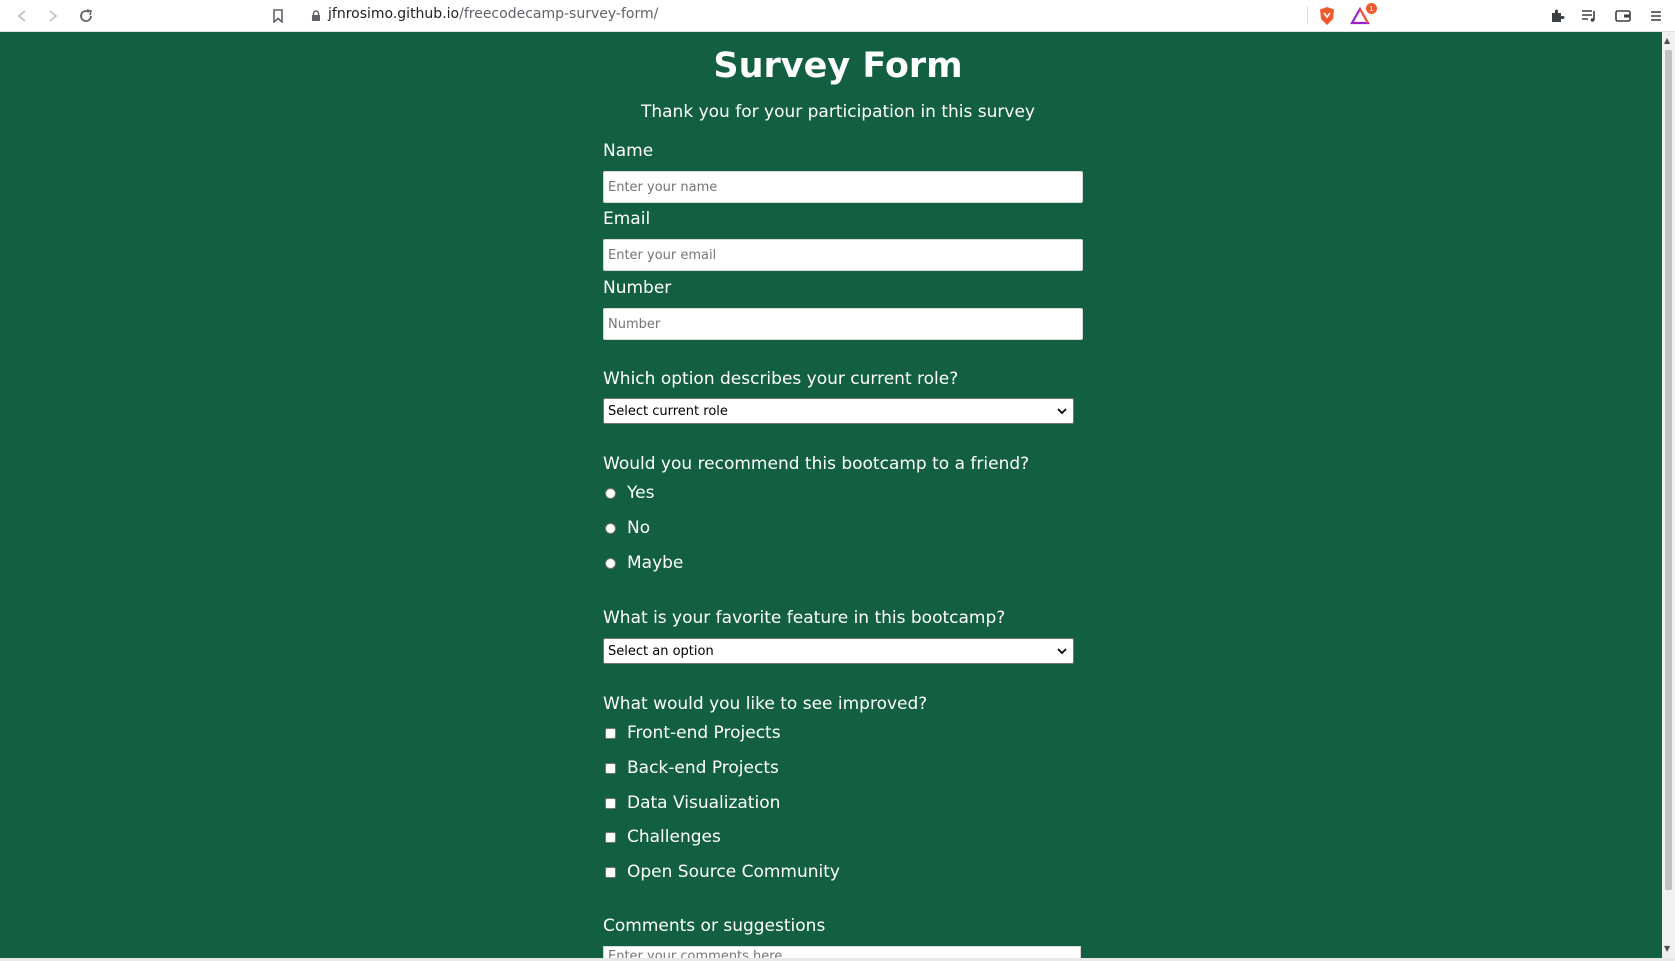  Describe the element at coordinates (838, 66) in the screenshot. I see `page-title: Survey Form` at that location.